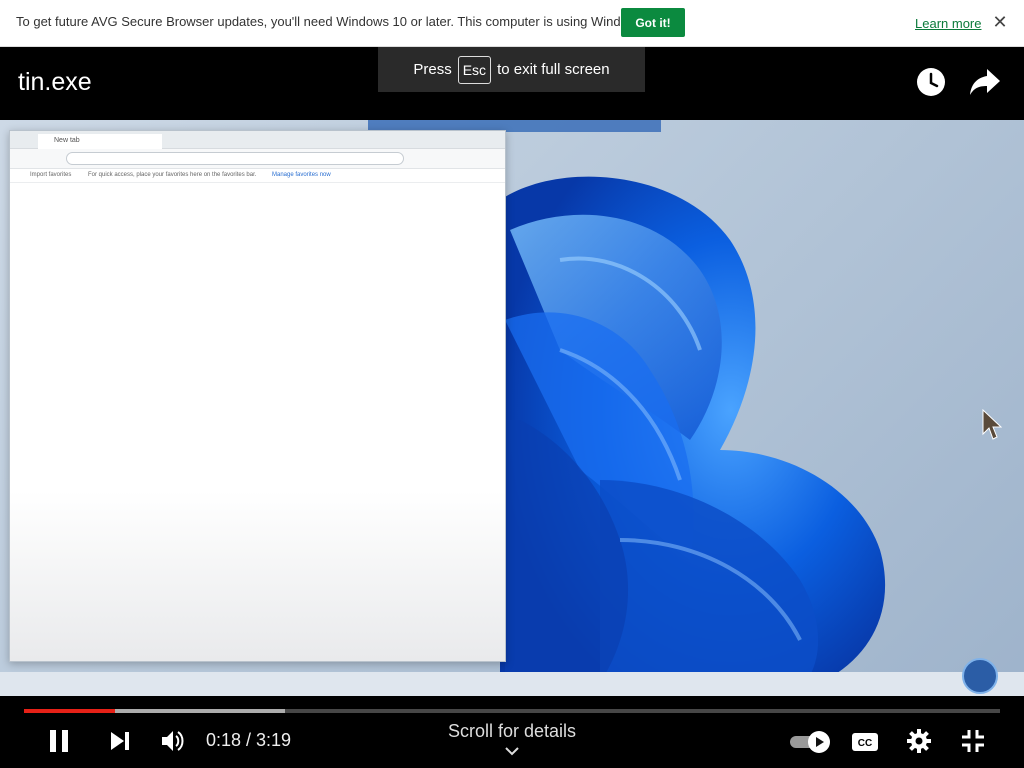  Describe the element at coordinates (257, 576) in the screenshot. I see `inner-window-fade` at that location.